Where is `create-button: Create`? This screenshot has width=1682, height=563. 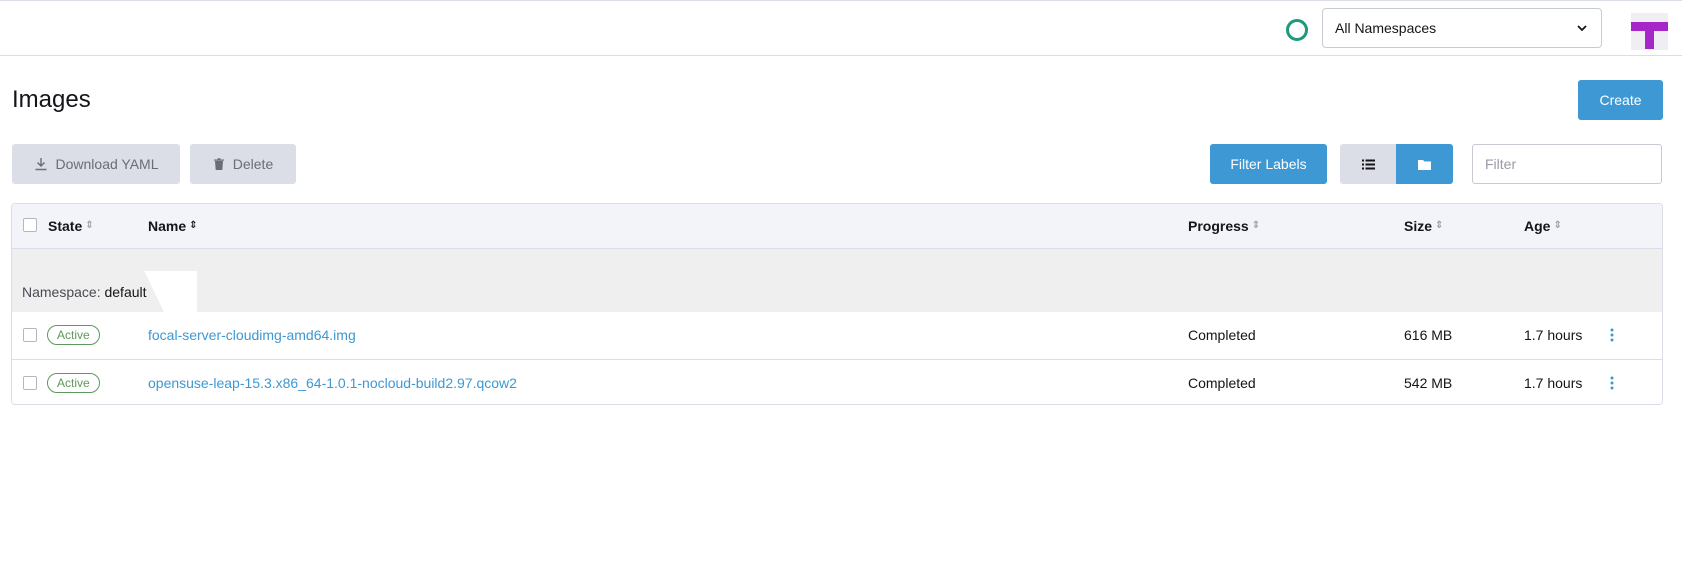 create-button: Create is located at coordinates (1620, 100).